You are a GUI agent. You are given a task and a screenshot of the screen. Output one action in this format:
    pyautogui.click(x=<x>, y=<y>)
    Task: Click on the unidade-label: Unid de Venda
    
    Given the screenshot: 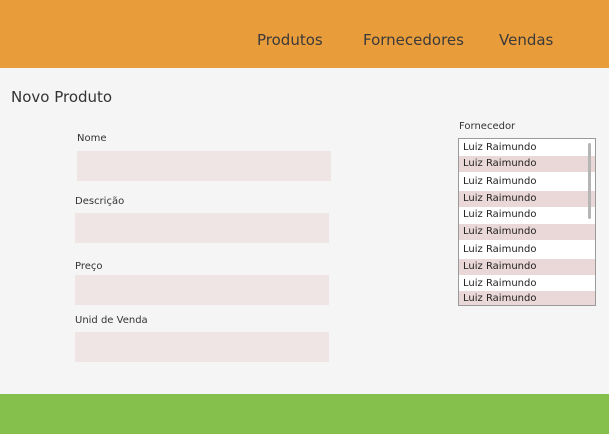 What is the action you would take?
    pyautogui.click(x=111, y=320)
    